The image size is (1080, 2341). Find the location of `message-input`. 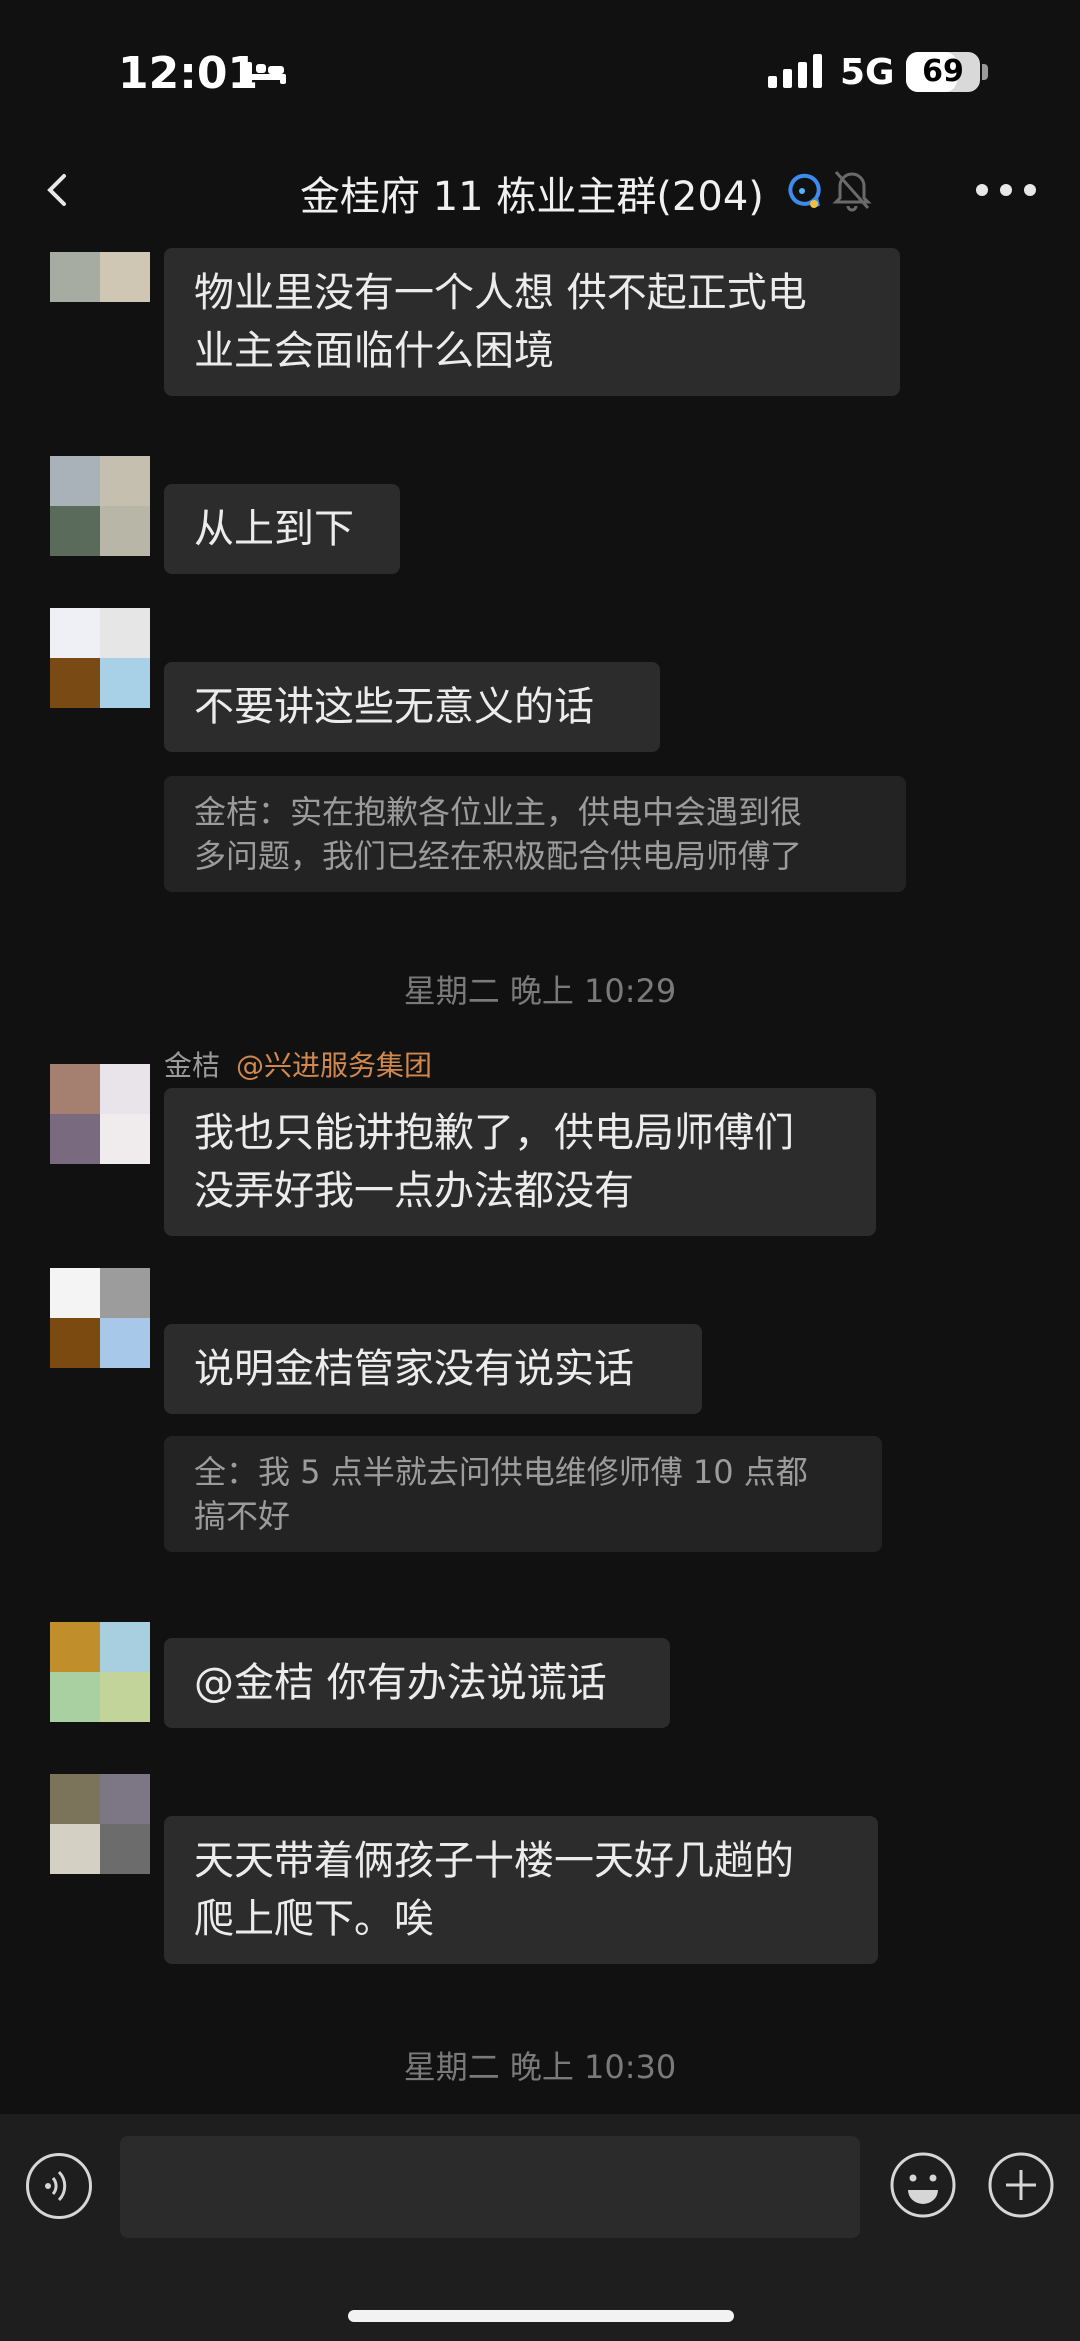

message-input is located at coordinates (490, 2187).